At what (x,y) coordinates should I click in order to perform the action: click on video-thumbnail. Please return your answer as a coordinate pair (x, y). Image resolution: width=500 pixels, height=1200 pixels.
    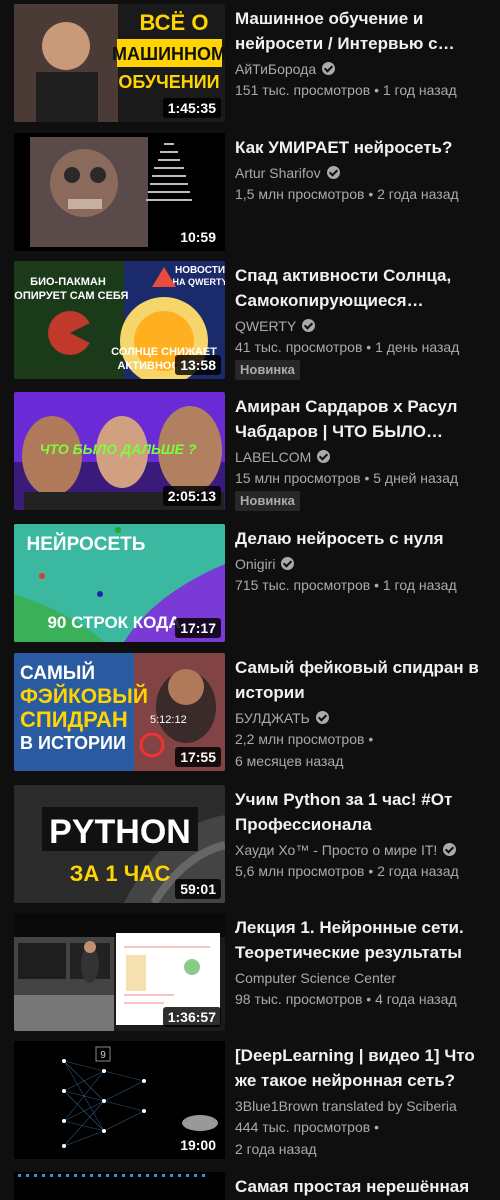
    Looking at the image, I should click on (119, 1186).